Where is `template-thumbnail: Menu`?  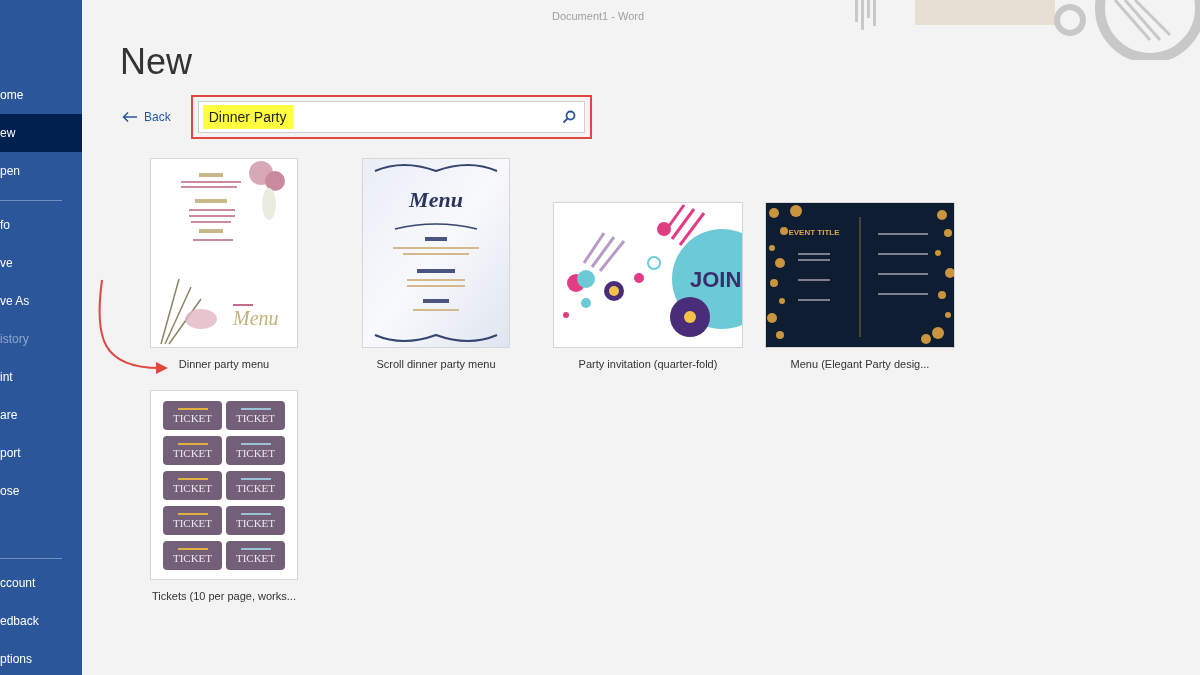
template-thumbnail: Menu is located at coordinates (436, 253).